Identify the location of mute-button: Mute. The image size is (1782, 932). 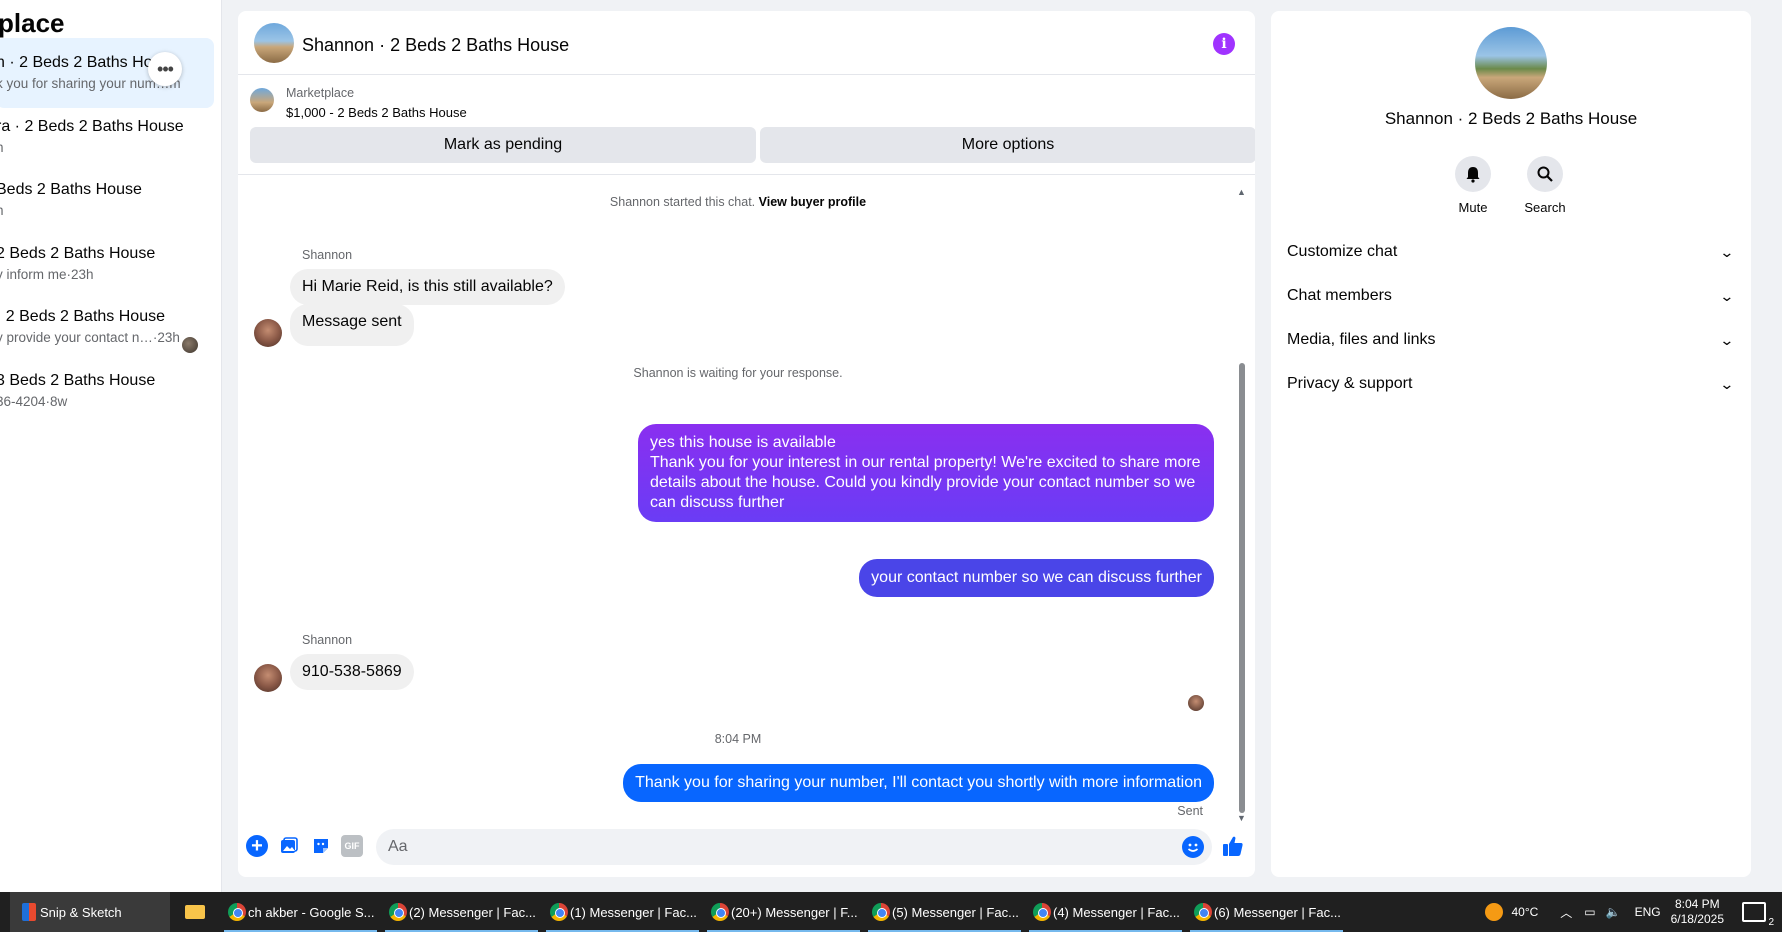
(1473, 185).